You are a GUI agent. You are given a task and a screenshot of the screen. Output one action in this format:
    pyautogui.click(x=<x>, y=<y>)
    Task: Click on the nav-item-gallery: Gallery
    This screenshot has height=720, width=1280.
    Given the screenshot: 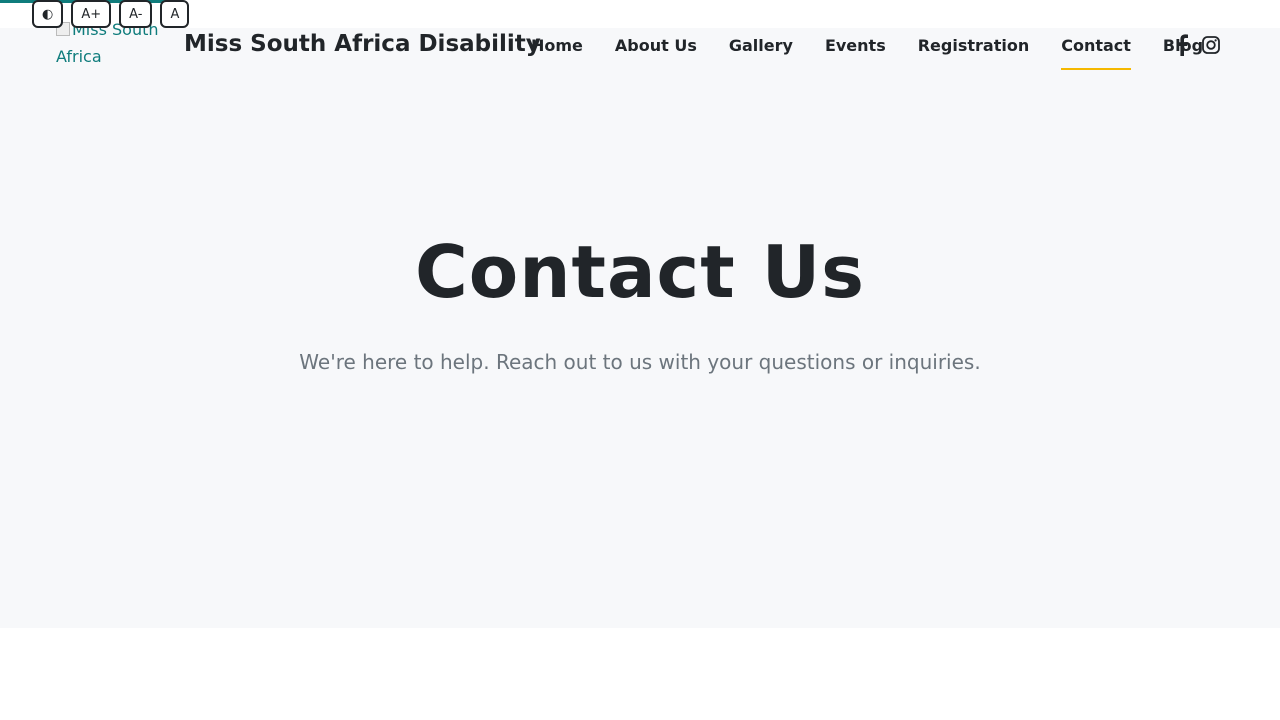 What is the action you would take?
    pyautogui.click(x=761, y=53)
    